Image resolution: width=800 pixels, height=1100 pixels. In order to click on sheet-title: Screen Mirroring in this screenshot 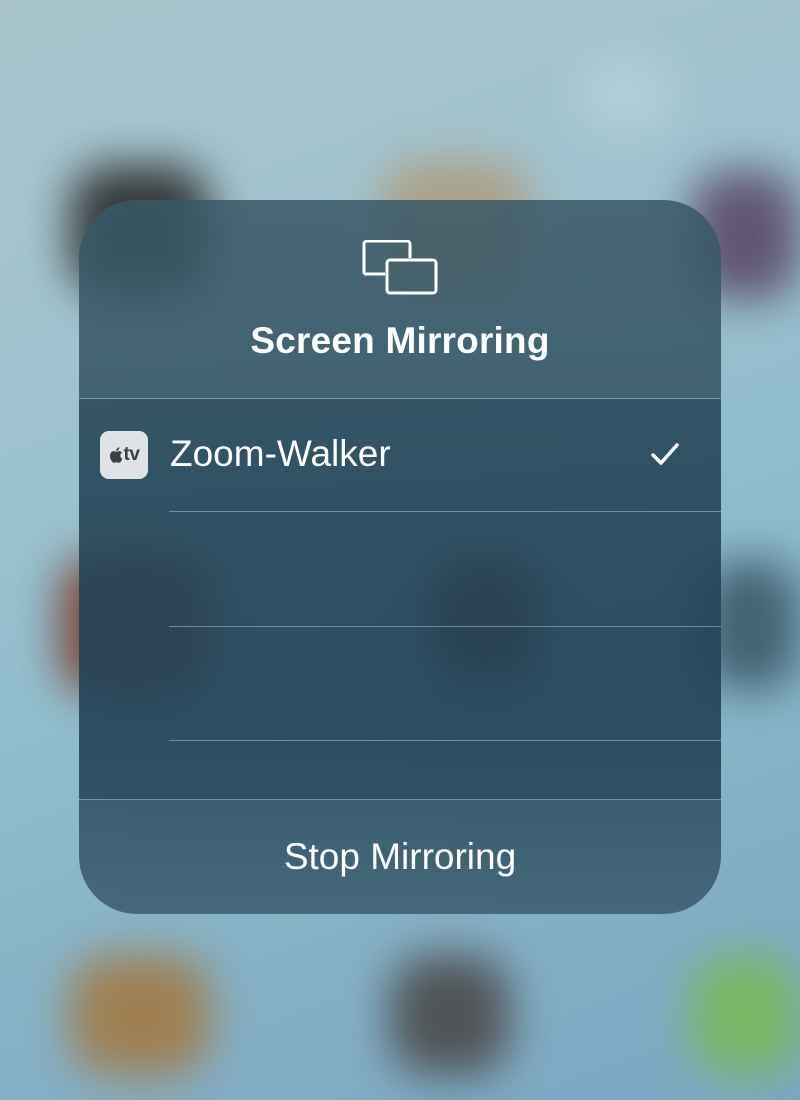, I will do `click(400, 340)`.